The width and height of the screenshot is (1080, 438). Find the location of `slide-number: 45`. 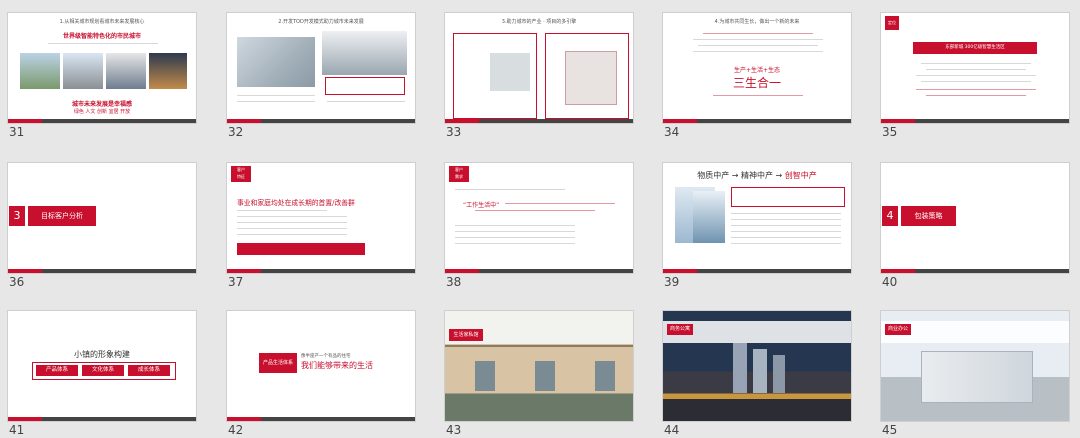

slide-number: 45 is located at coordinates (890, 430).